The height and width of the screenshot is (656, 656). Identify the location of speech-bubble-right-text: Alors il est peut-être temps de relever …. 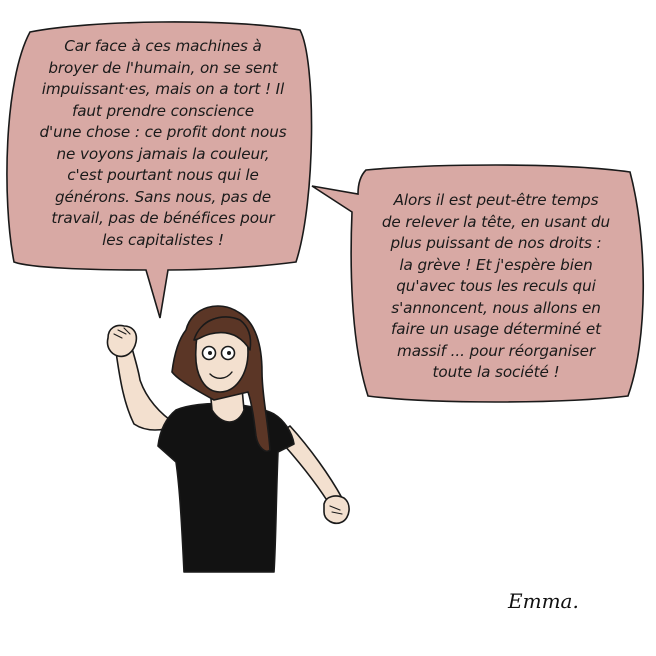
(496, 287).